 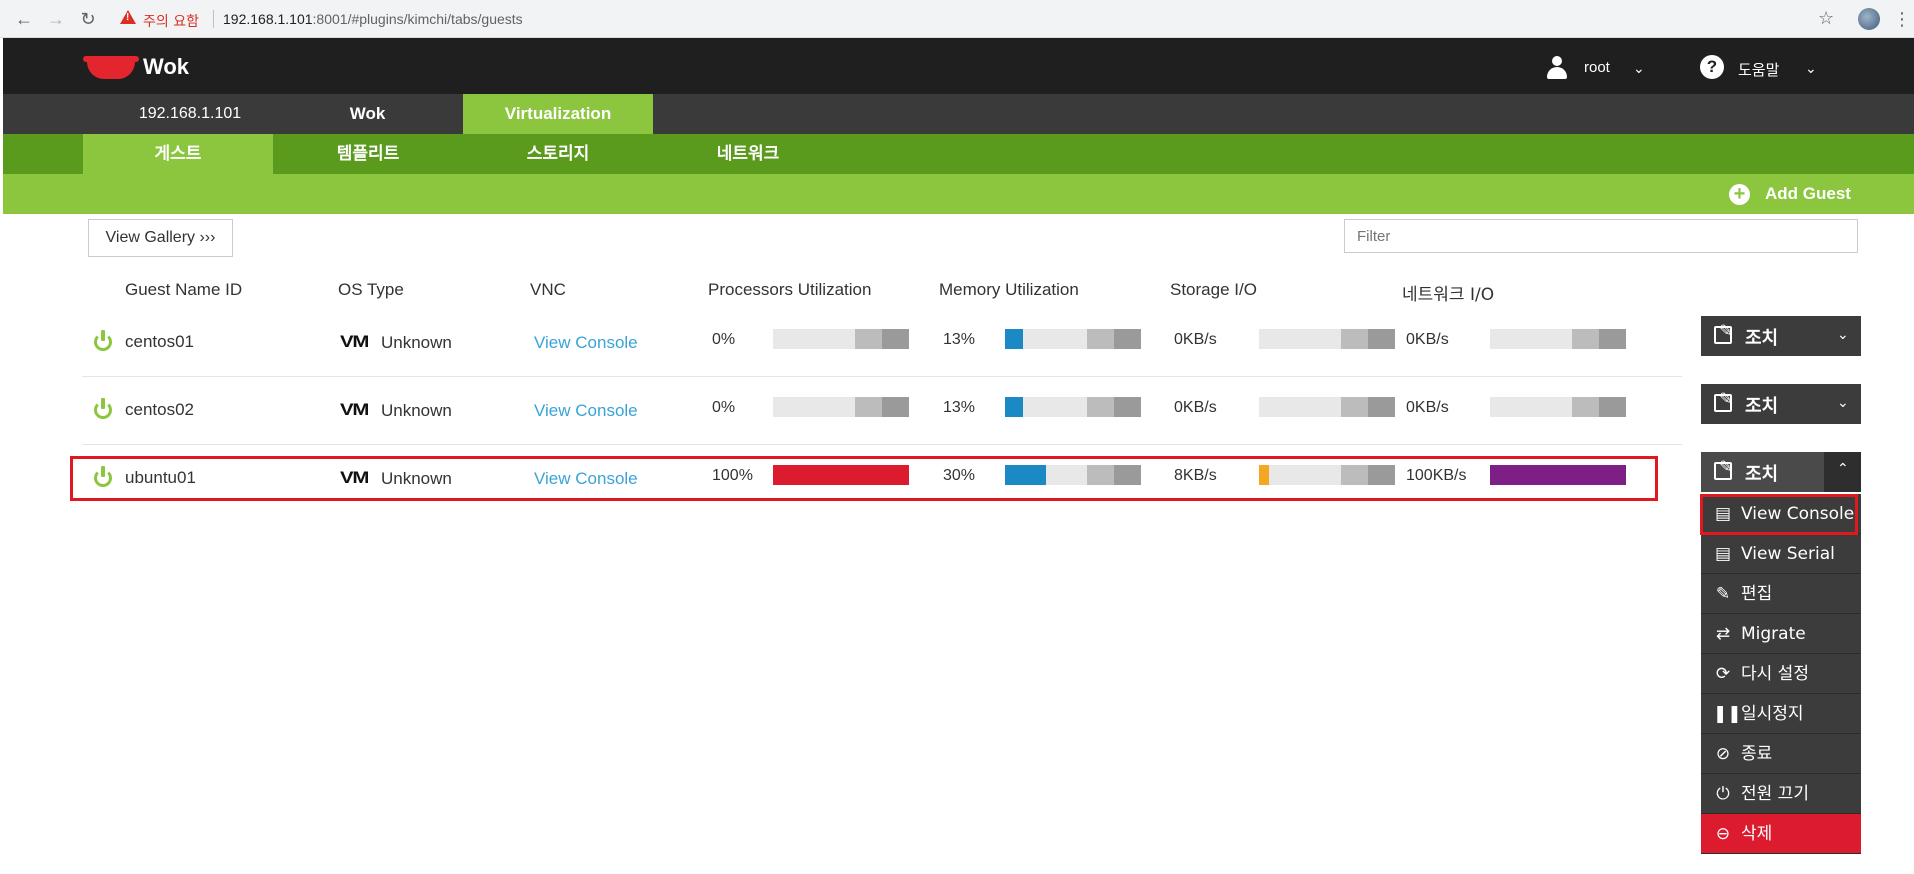 What do you see at coordinates (183, 290) in the screenshot?
I see `col-guest-name: Guest Name ID` at bounding box center [183, 290].